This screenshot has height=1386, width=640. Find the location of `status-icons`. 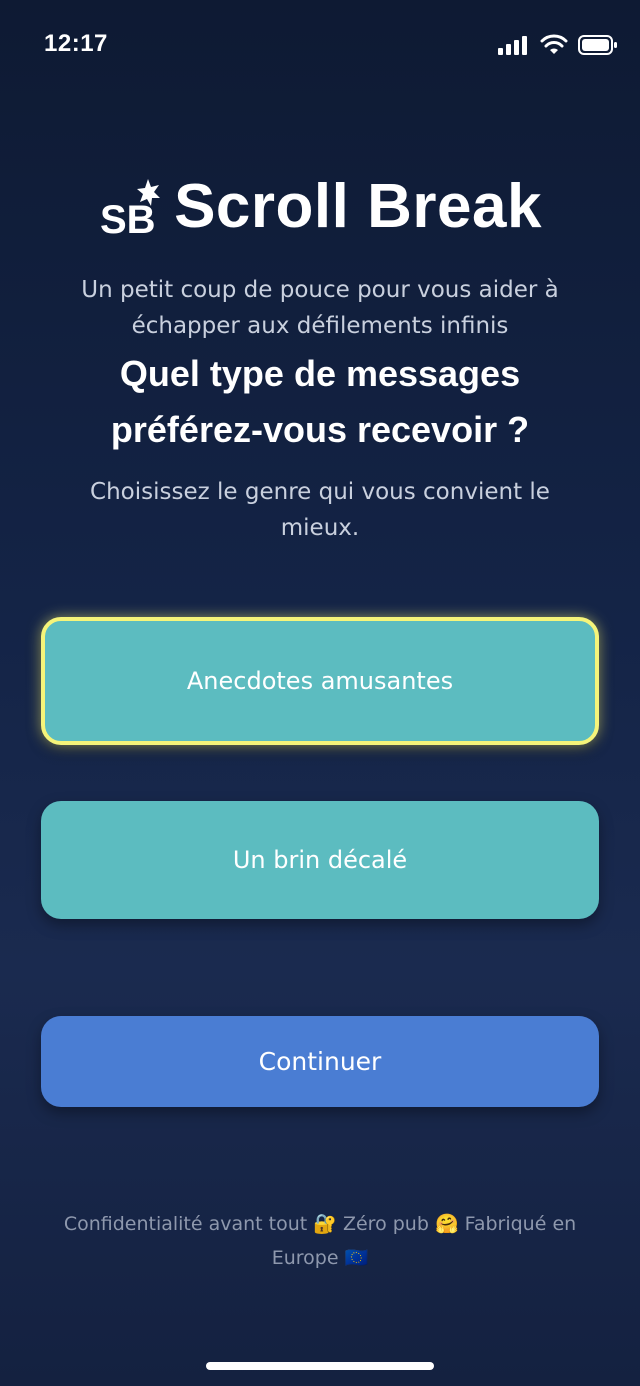

status-icons is located at coordinates (558, 45).